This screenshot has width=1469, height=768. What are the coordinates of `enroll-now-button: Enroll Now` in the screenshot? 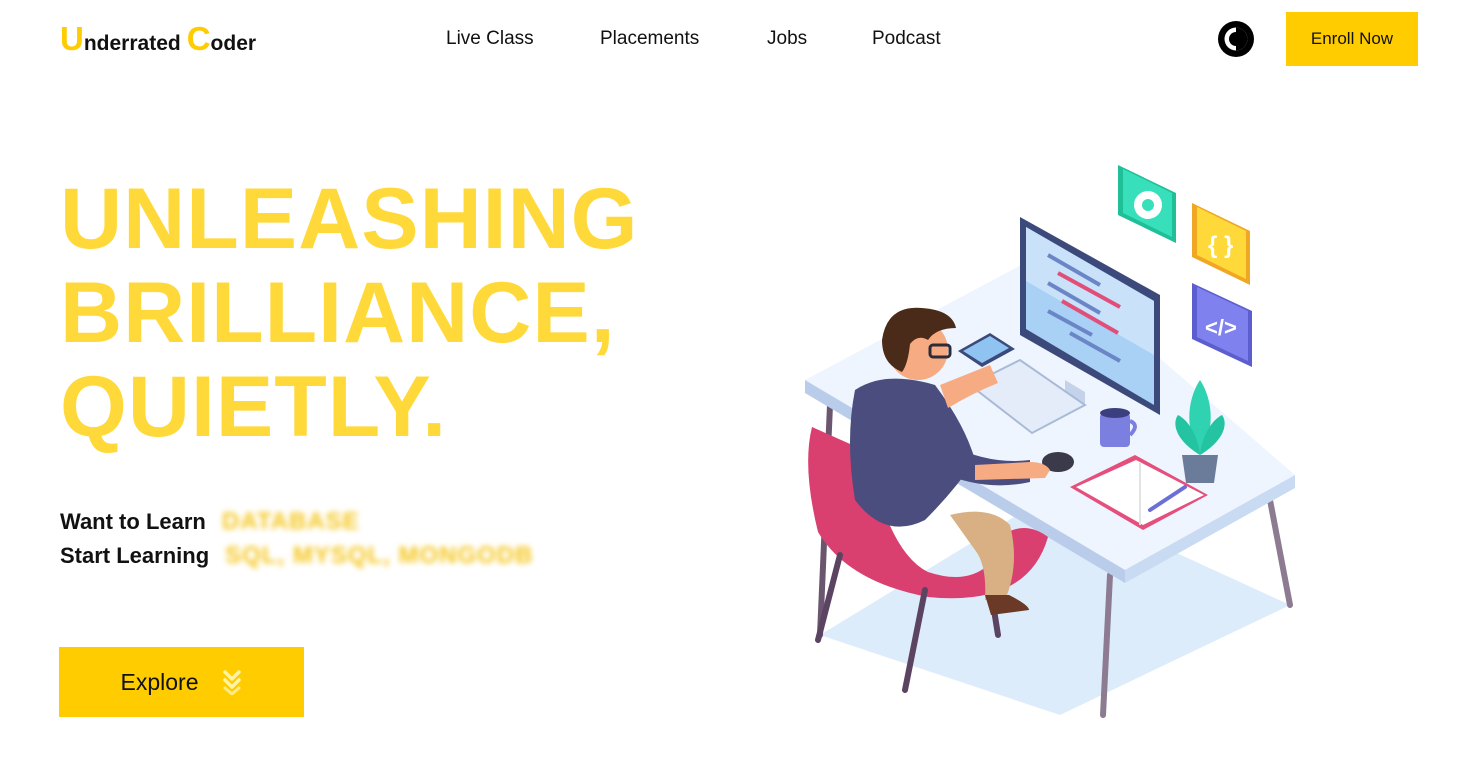 It's located at (1352, 39).